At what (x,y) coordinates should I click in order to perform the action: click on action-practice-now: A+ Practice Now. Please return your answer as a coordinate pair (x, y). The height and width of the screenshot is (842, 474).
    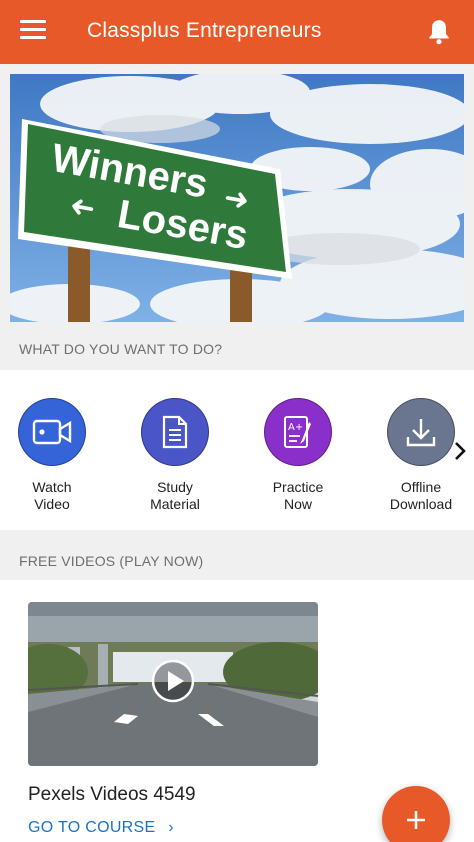
    Looking at the image, I should click on (298, 455).